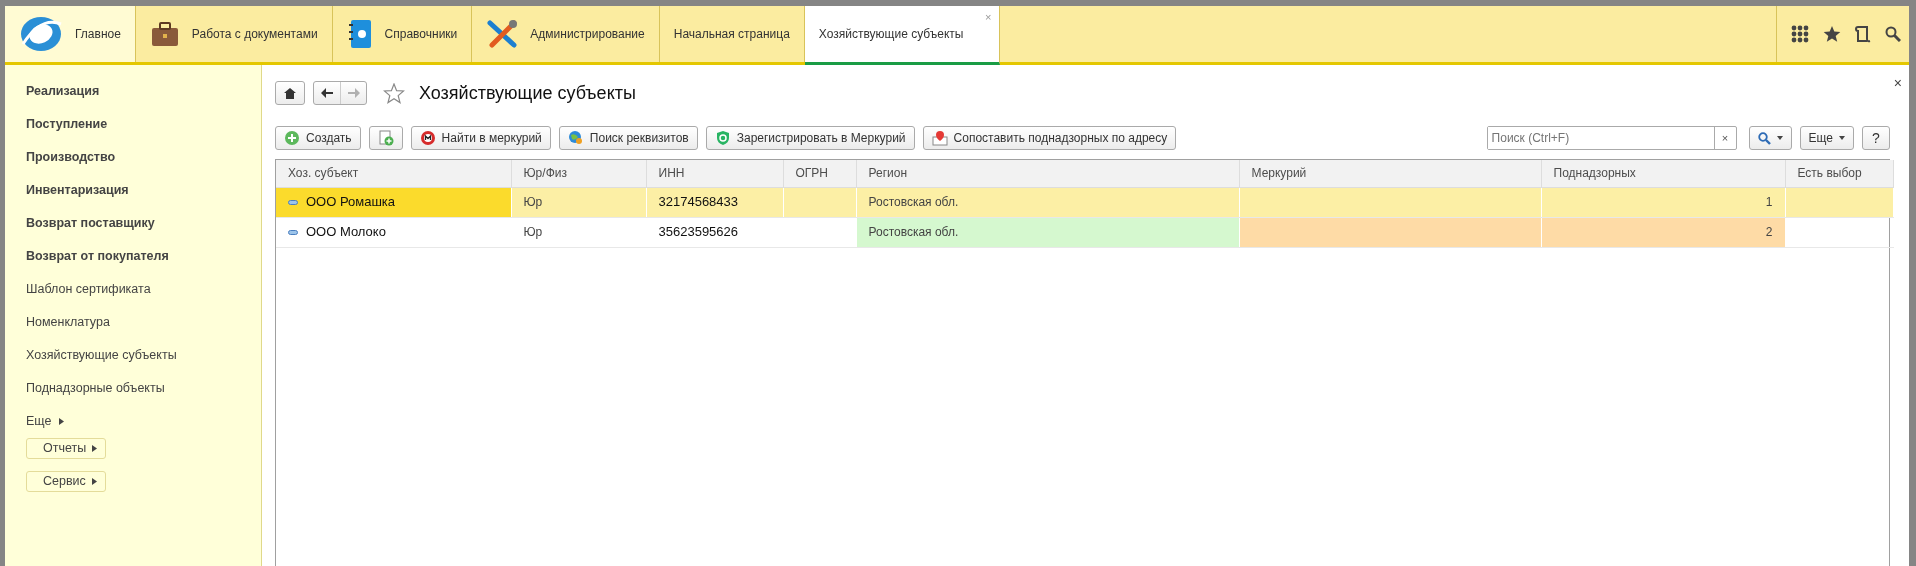  I want to click on logo-icon, so click(41, 34).